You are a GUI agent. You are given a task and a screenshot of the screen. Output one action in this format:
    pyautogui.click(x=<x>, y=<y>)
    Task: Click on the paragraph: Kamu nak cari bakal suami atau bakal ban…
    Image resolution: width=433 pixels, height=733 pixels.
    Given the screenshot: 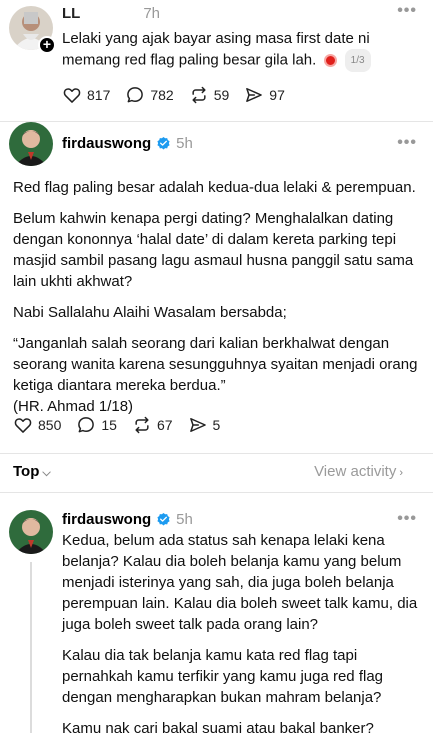 What is the action you would take?
    pyautogui.click(x=218, y=726)
    